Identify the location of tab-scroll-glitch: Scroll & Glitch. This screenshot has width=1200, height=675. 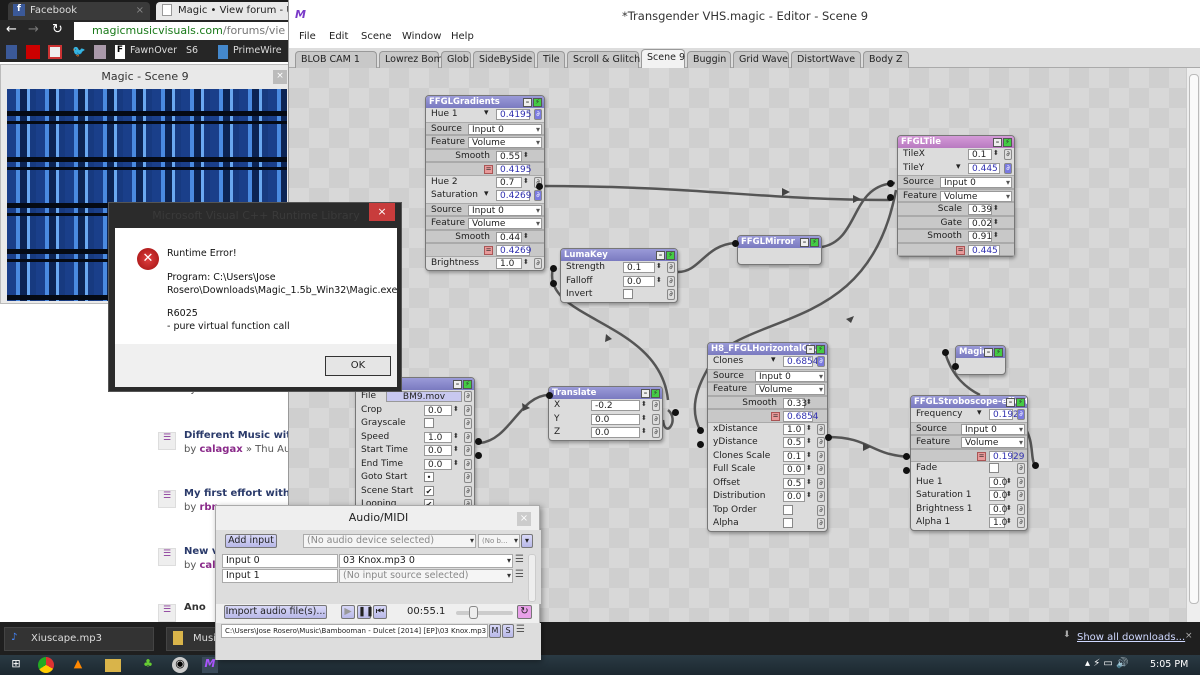
(603, 59).